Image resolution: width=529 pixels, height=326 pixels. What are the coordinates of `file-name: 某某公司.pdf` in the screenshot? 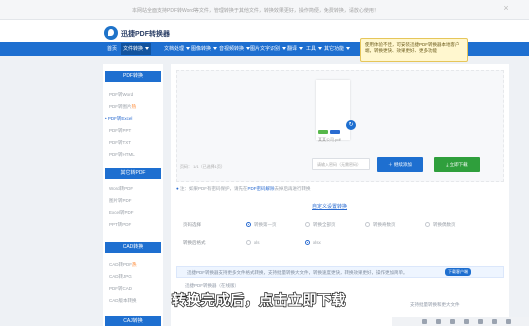 It's located at (329, 139).